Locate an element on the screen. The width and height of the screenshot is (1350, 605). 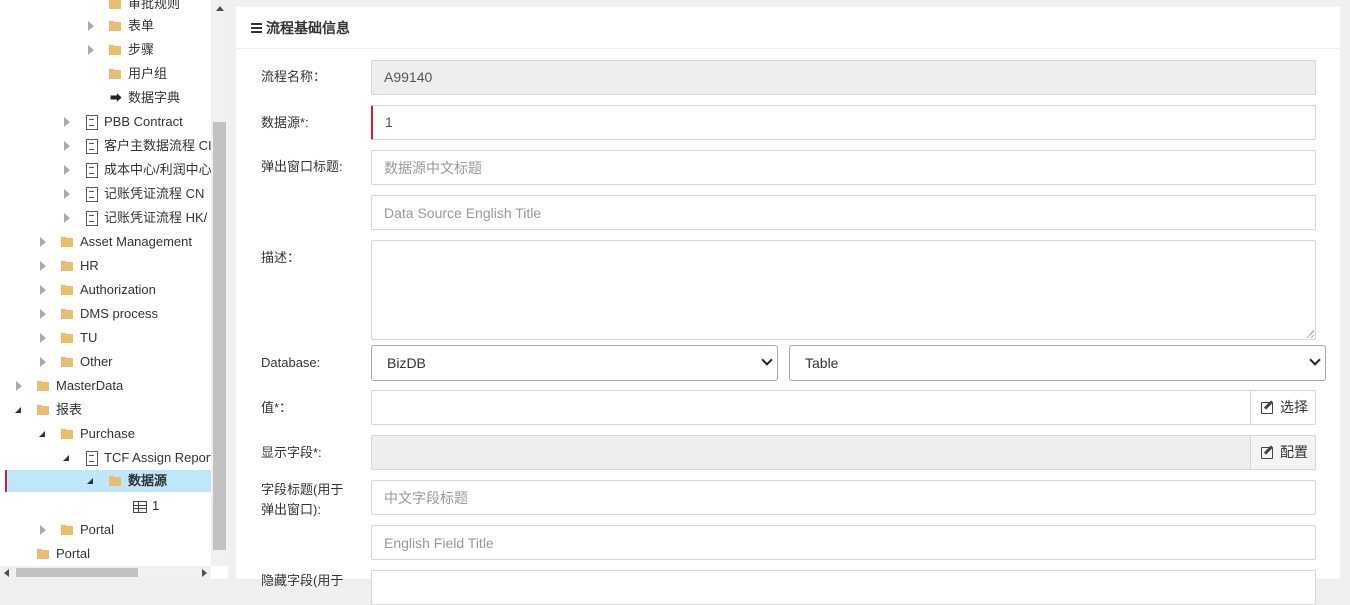
select-button: 选择 is located at coordinates (1283, 407).